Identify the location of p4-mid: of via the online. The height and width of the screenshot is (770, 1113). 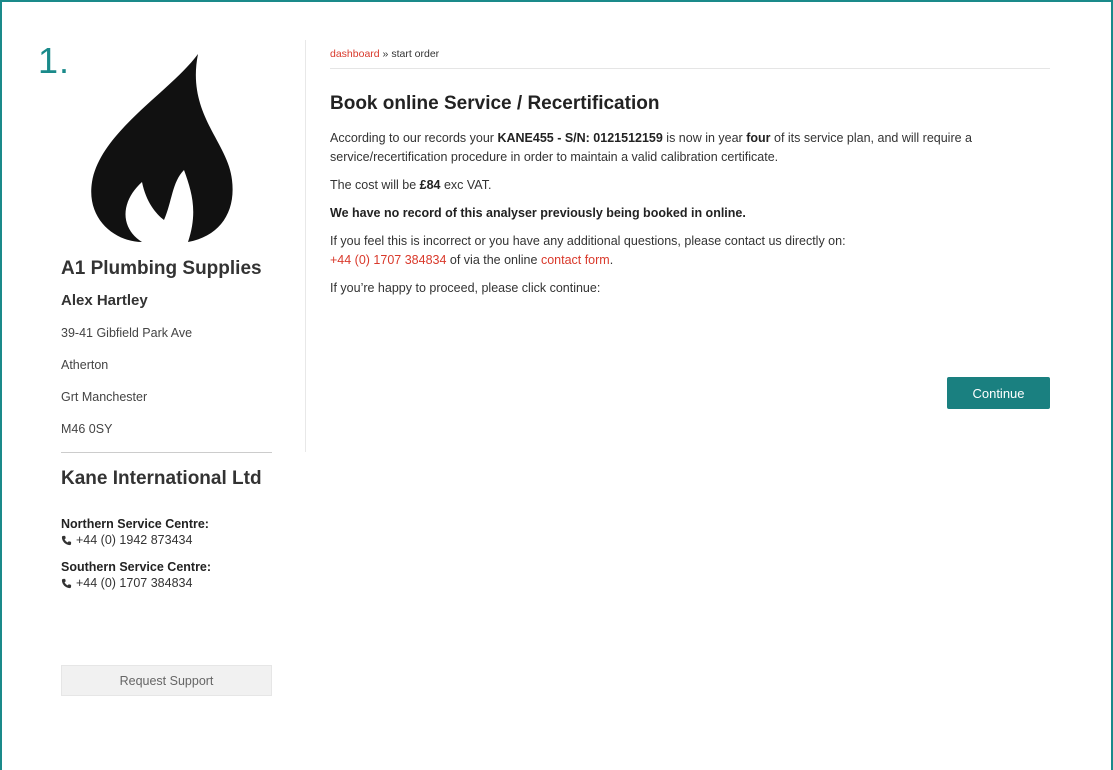
(493, 260).